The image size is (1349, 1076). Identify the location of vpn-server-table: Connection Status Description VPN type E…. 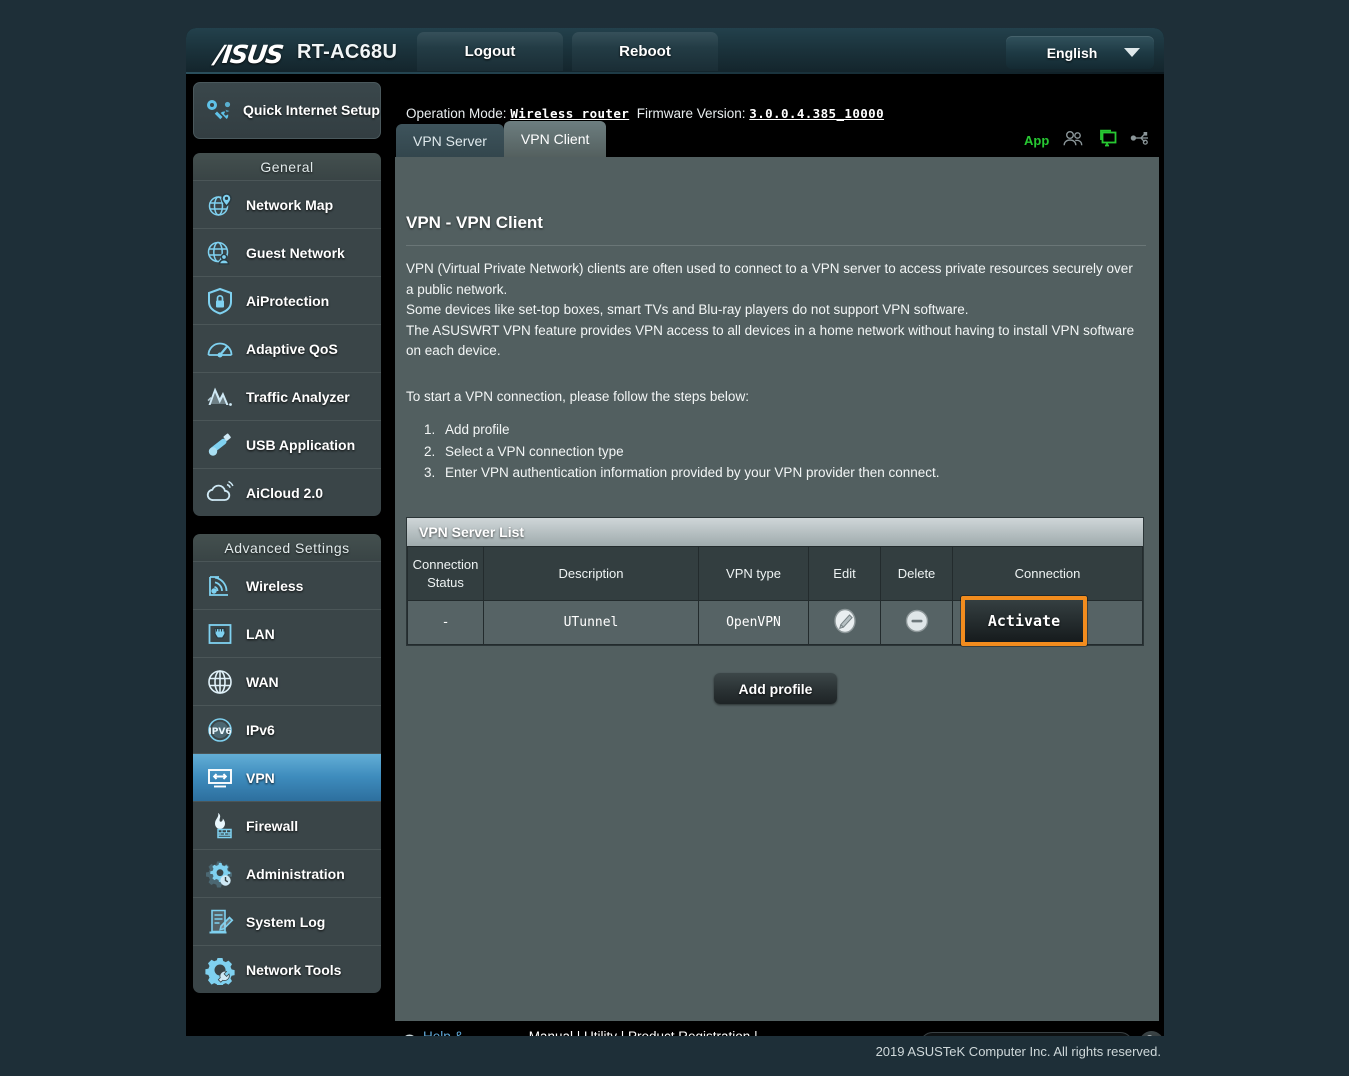
(775, 596).